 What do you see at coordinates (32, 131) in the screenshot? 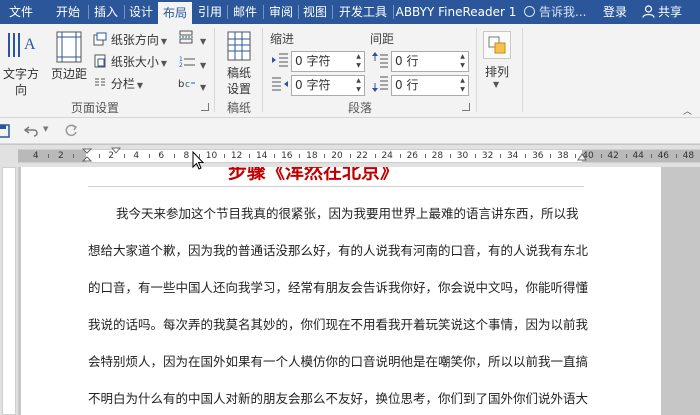
I see `undo-icon` at bounding box center [32, 131].